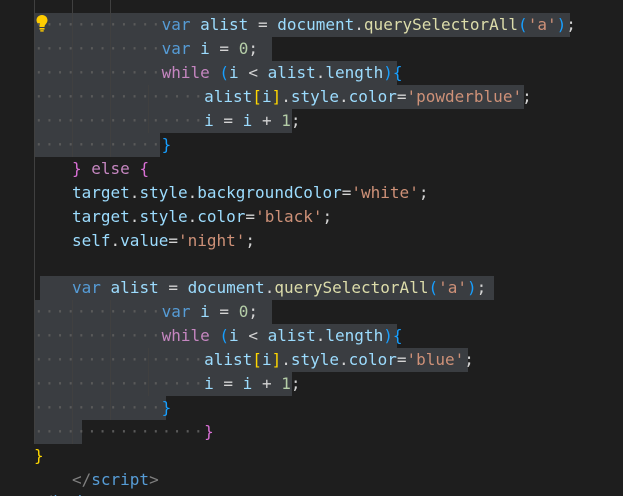 This screenshot has width=623, height=496. What do you see at coordinates (39, 456) in the screenshot?
I see `code-line: }` at bounding box center [39, 456].